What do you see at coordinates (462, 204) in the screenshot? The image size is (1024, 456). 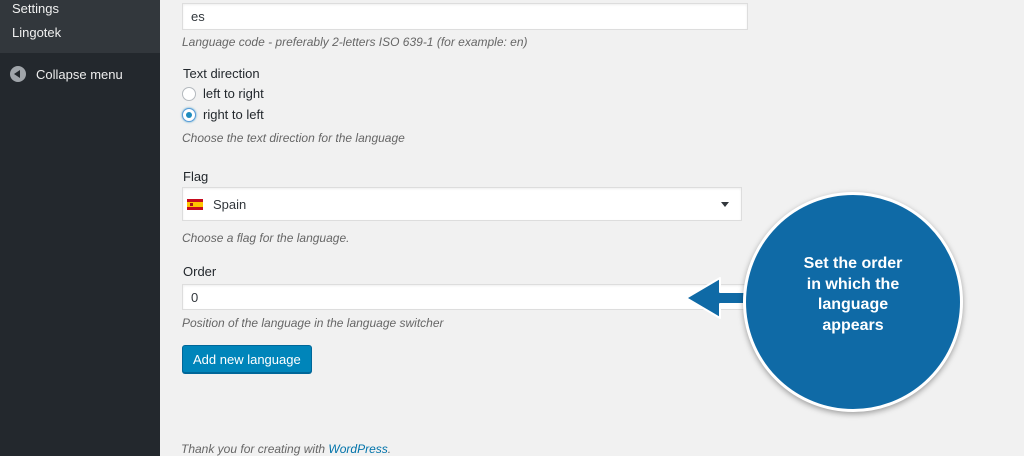 I see `flag-select: Spain` at bounding box center [462, 204].